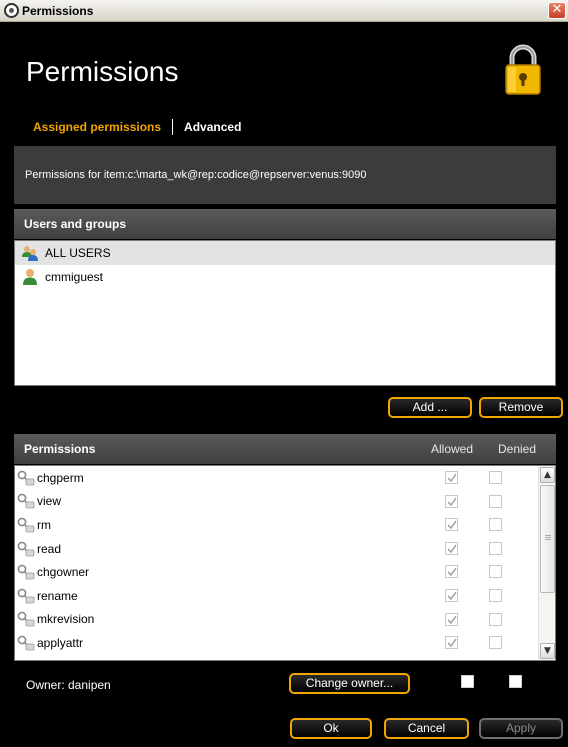  What do you see at coordinates (173, 127) in the screenshot?
I see `tab-divider` at bounding box center [173, 127].